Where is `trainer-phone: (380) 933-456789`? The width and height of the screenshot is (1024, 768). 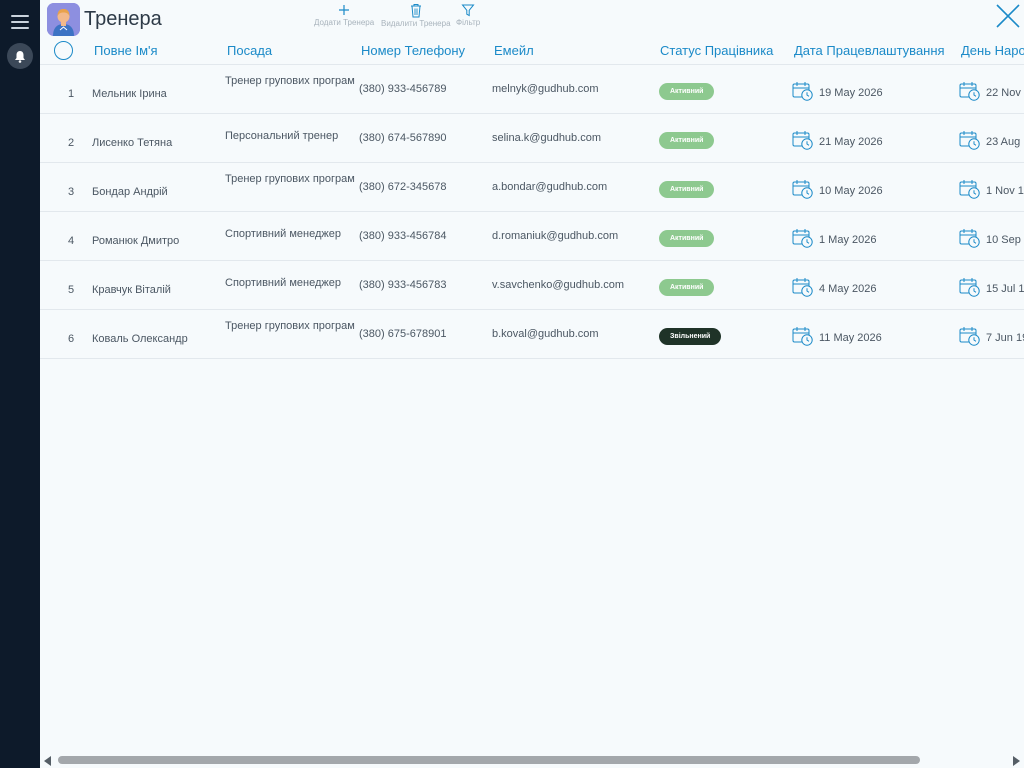
trainer-phone: (380) 933-456789 is located at coordinates (403, 89).